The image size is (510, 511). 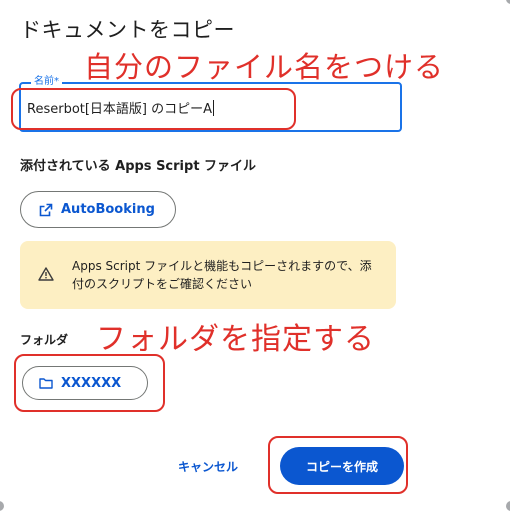 I want to click on apps-script-heading: 添付されている Apps Script ファイル, so click(x=138, y=166).